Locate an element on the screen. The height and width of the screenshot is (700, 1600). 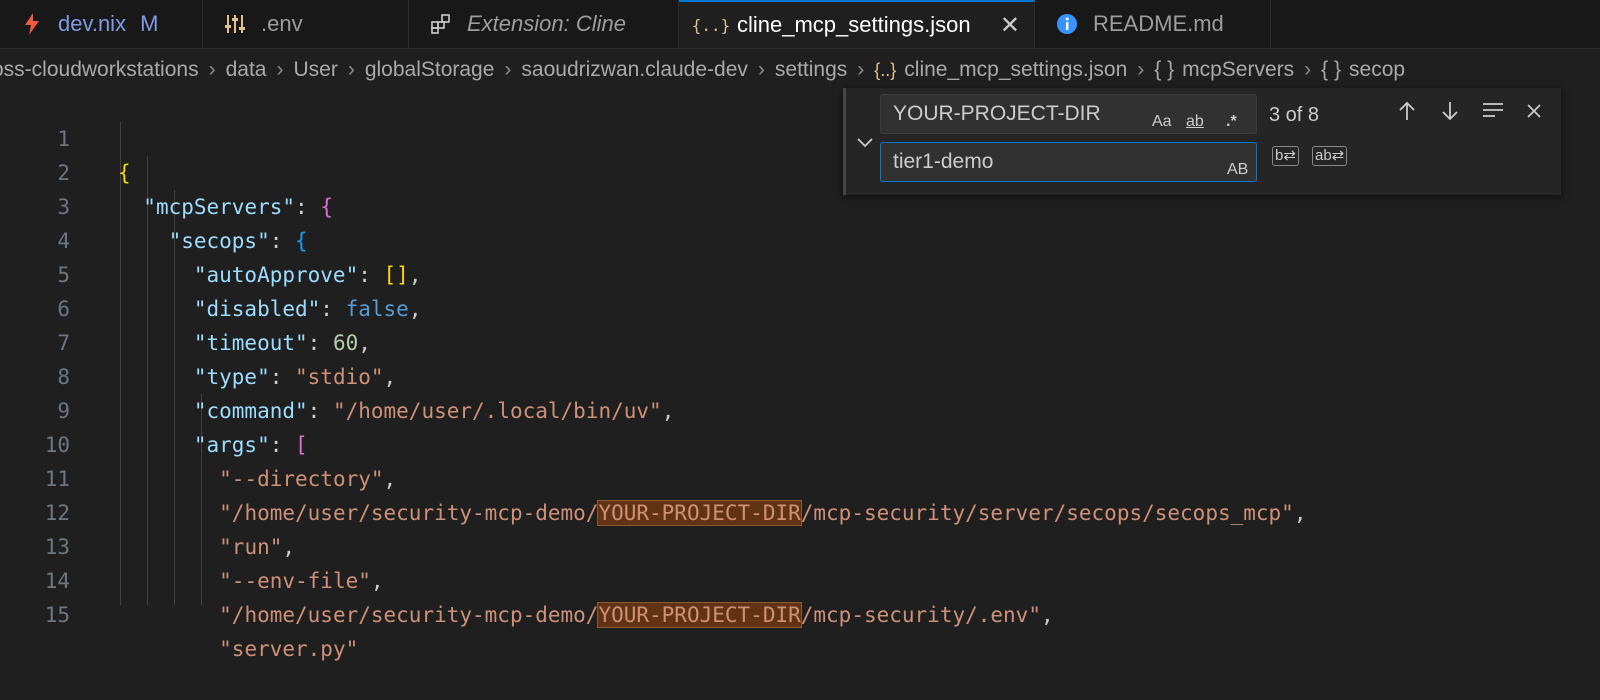
preserve-case-button: AB is located at coordinates (1237, 170).